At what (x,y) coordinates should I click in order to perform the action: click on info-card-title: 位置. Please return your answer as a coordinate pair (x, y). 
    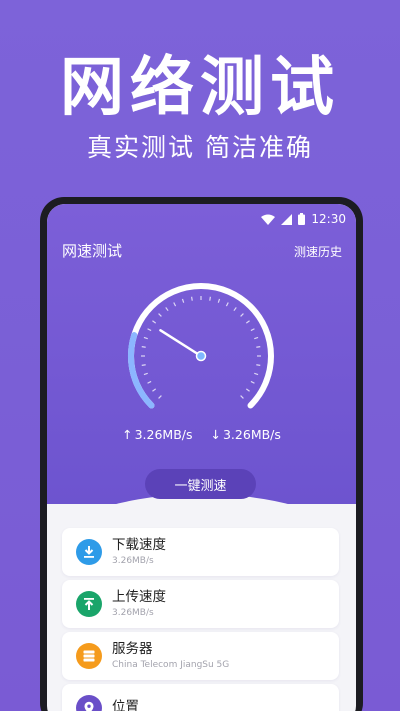
    Looking at the image, I should click on (125, 705).